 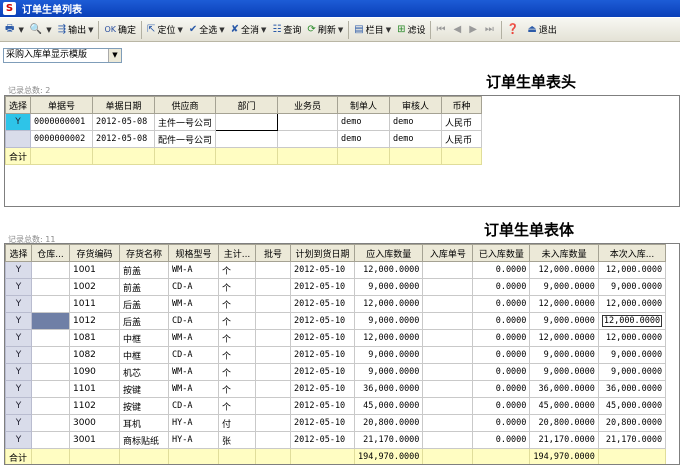 What do you see at coordinates (94, 372) in the screenshot?
I see `code-cell: 1090` at bounding box center [94, 372].